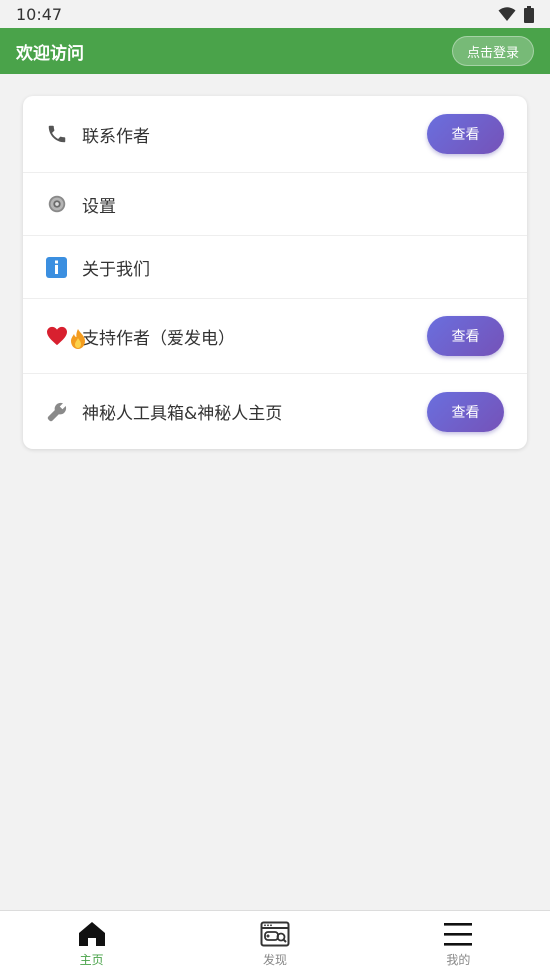 This screenshot has width=550, height=978. I want to click on nav-item-home: 主页, so click(91, 944).